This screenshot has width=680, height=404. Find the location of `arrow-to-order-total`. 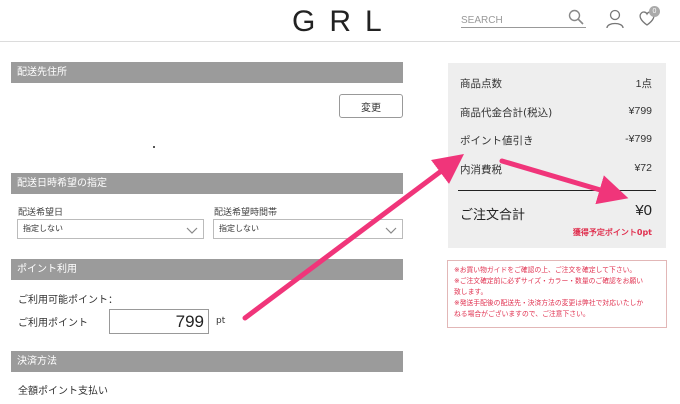

arrow-to-order-total is located at coordinates (564, 181).